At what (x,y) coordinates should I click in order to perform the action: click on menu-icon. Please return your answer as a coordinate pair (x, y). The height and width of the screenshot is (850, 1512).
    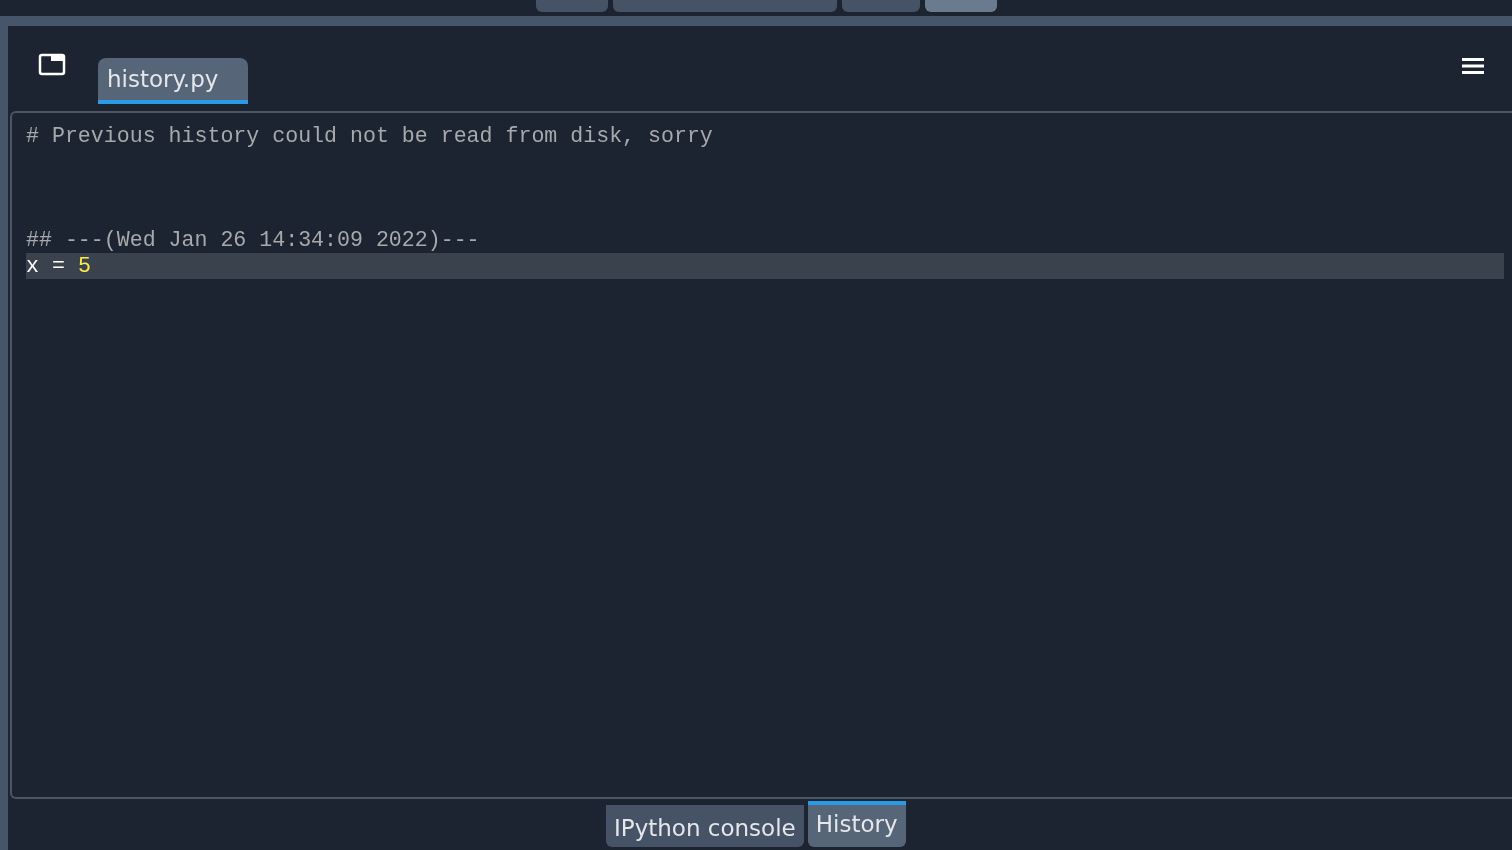
    Looking at the image, I should click on (1473, 66).